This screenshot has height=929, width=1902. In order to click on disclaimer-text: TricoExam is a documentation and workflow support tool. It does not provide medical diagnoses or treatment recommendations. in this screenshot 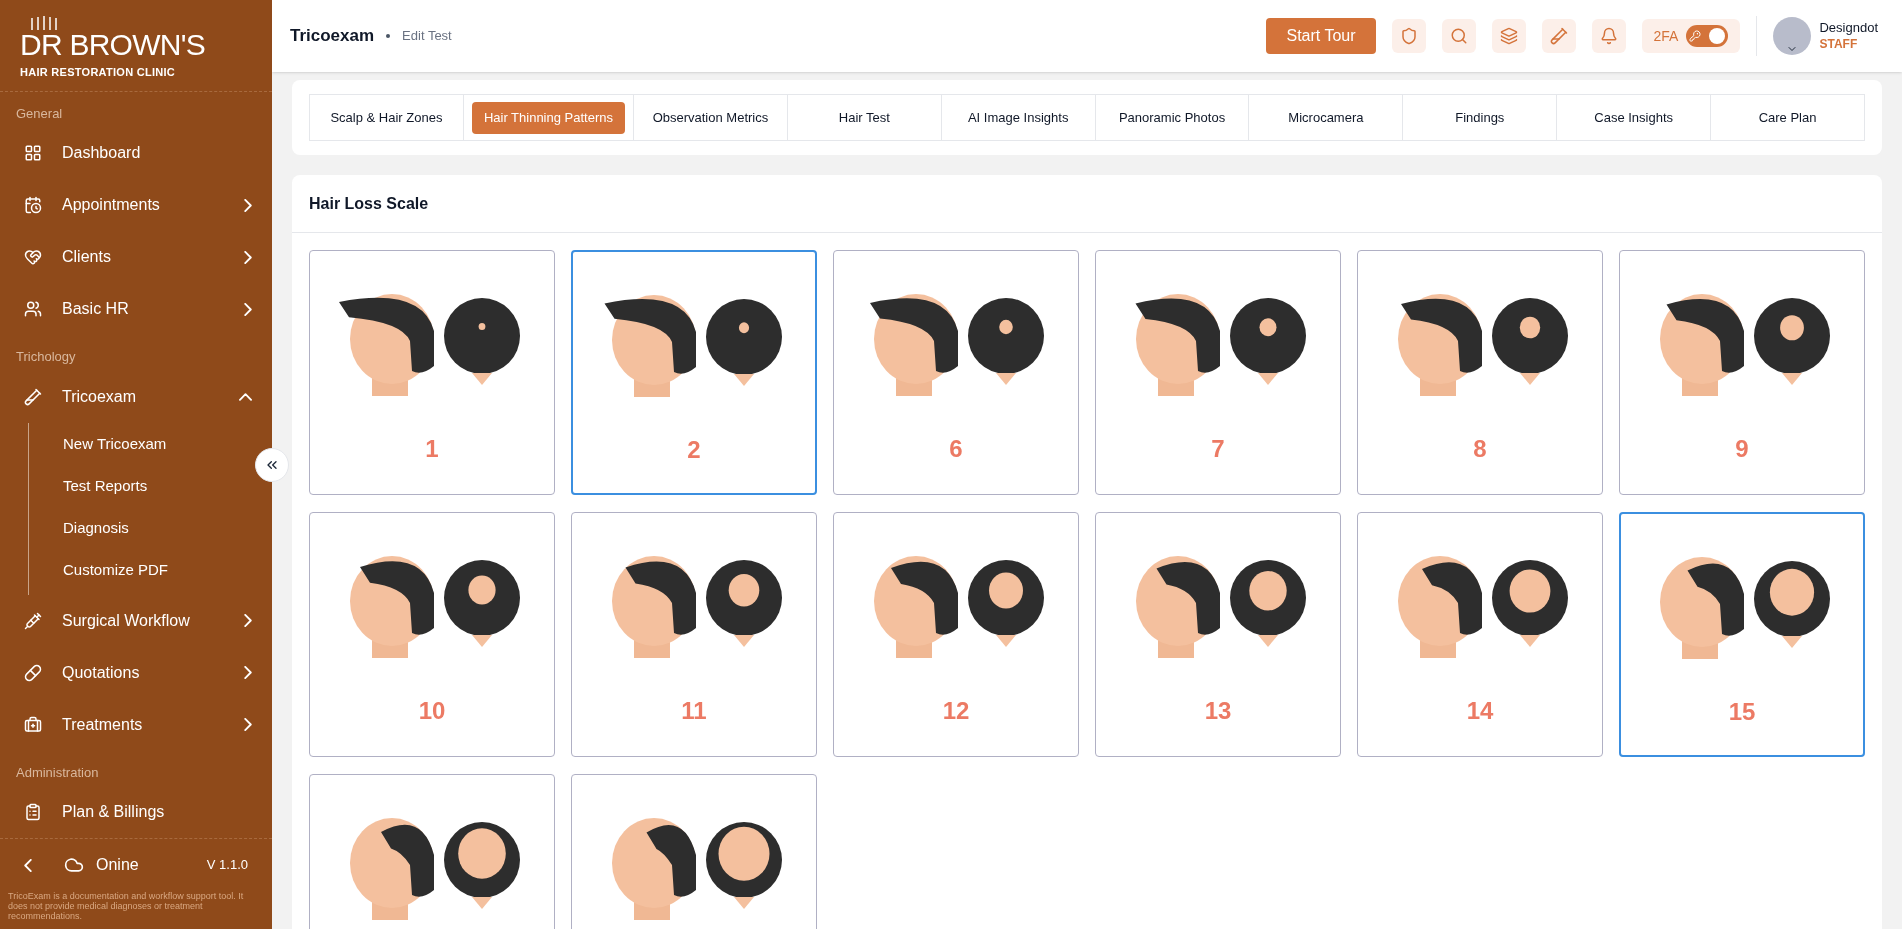, I will do `click(126, 907)`.